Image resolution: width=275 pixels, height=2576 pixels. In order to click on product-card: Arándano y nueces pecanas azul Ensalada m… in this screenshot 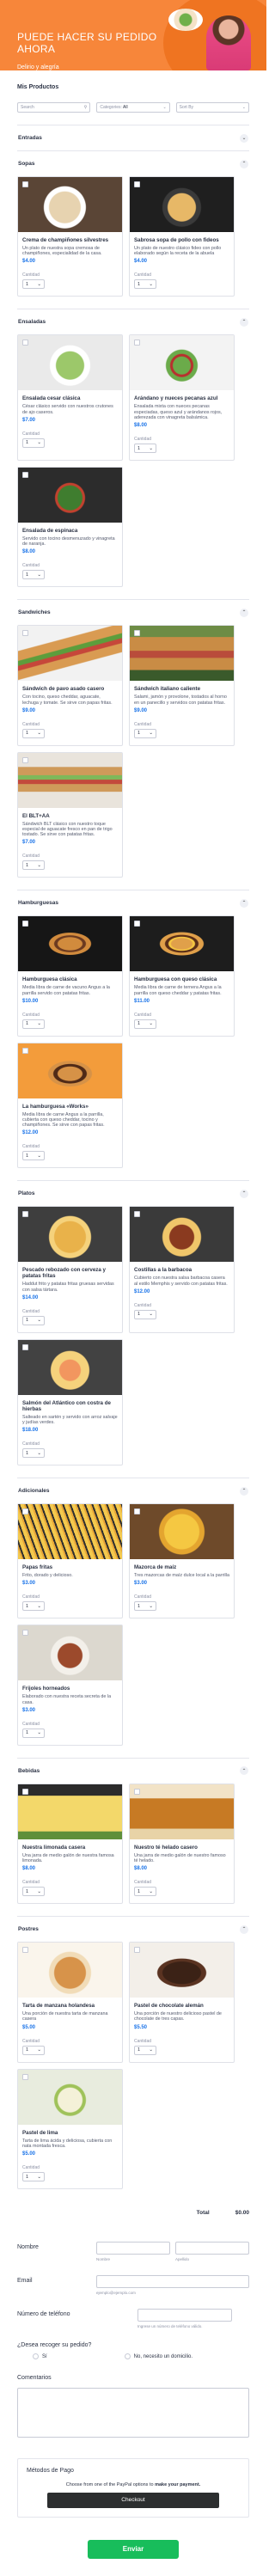, I will do `click(182, 398)`.